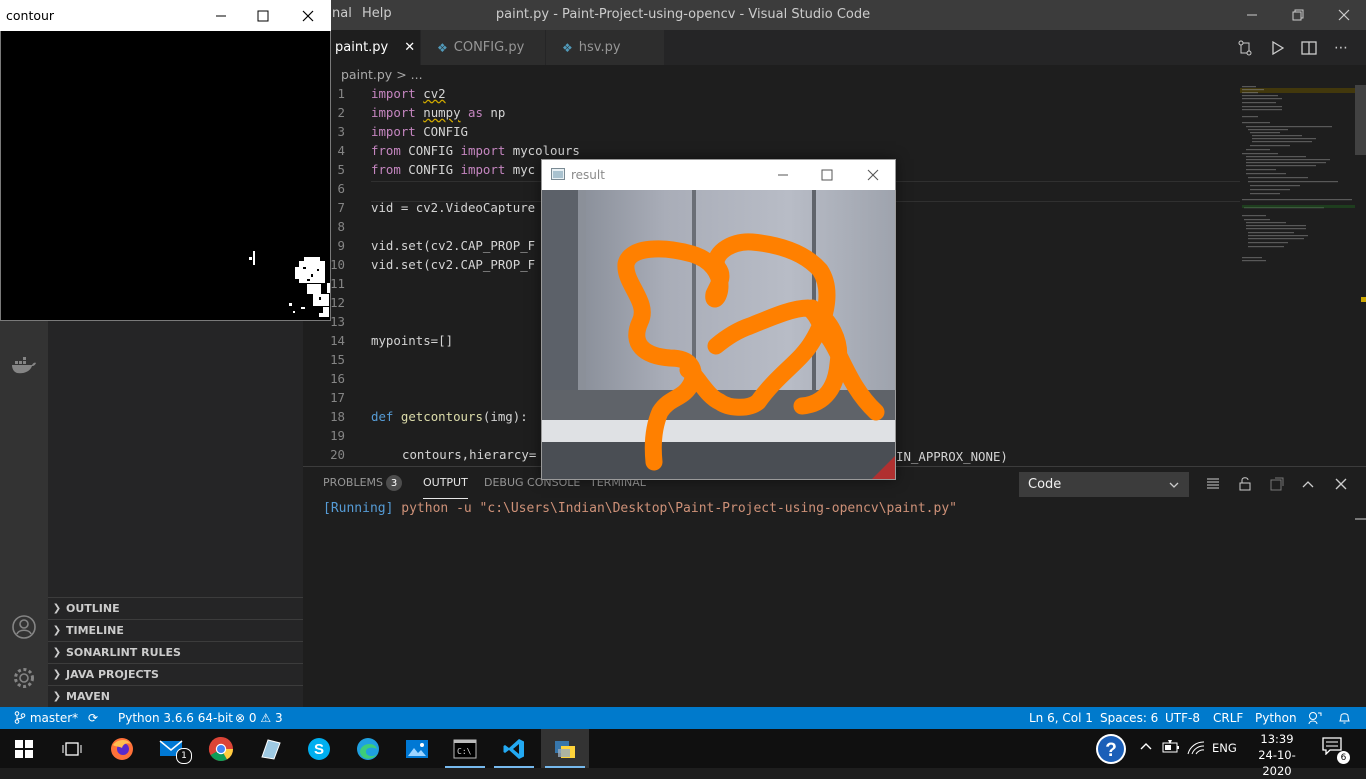 This screenshot has height=779, width=1366. I want to click on notifications-bell-icon, so click(1344, 719).